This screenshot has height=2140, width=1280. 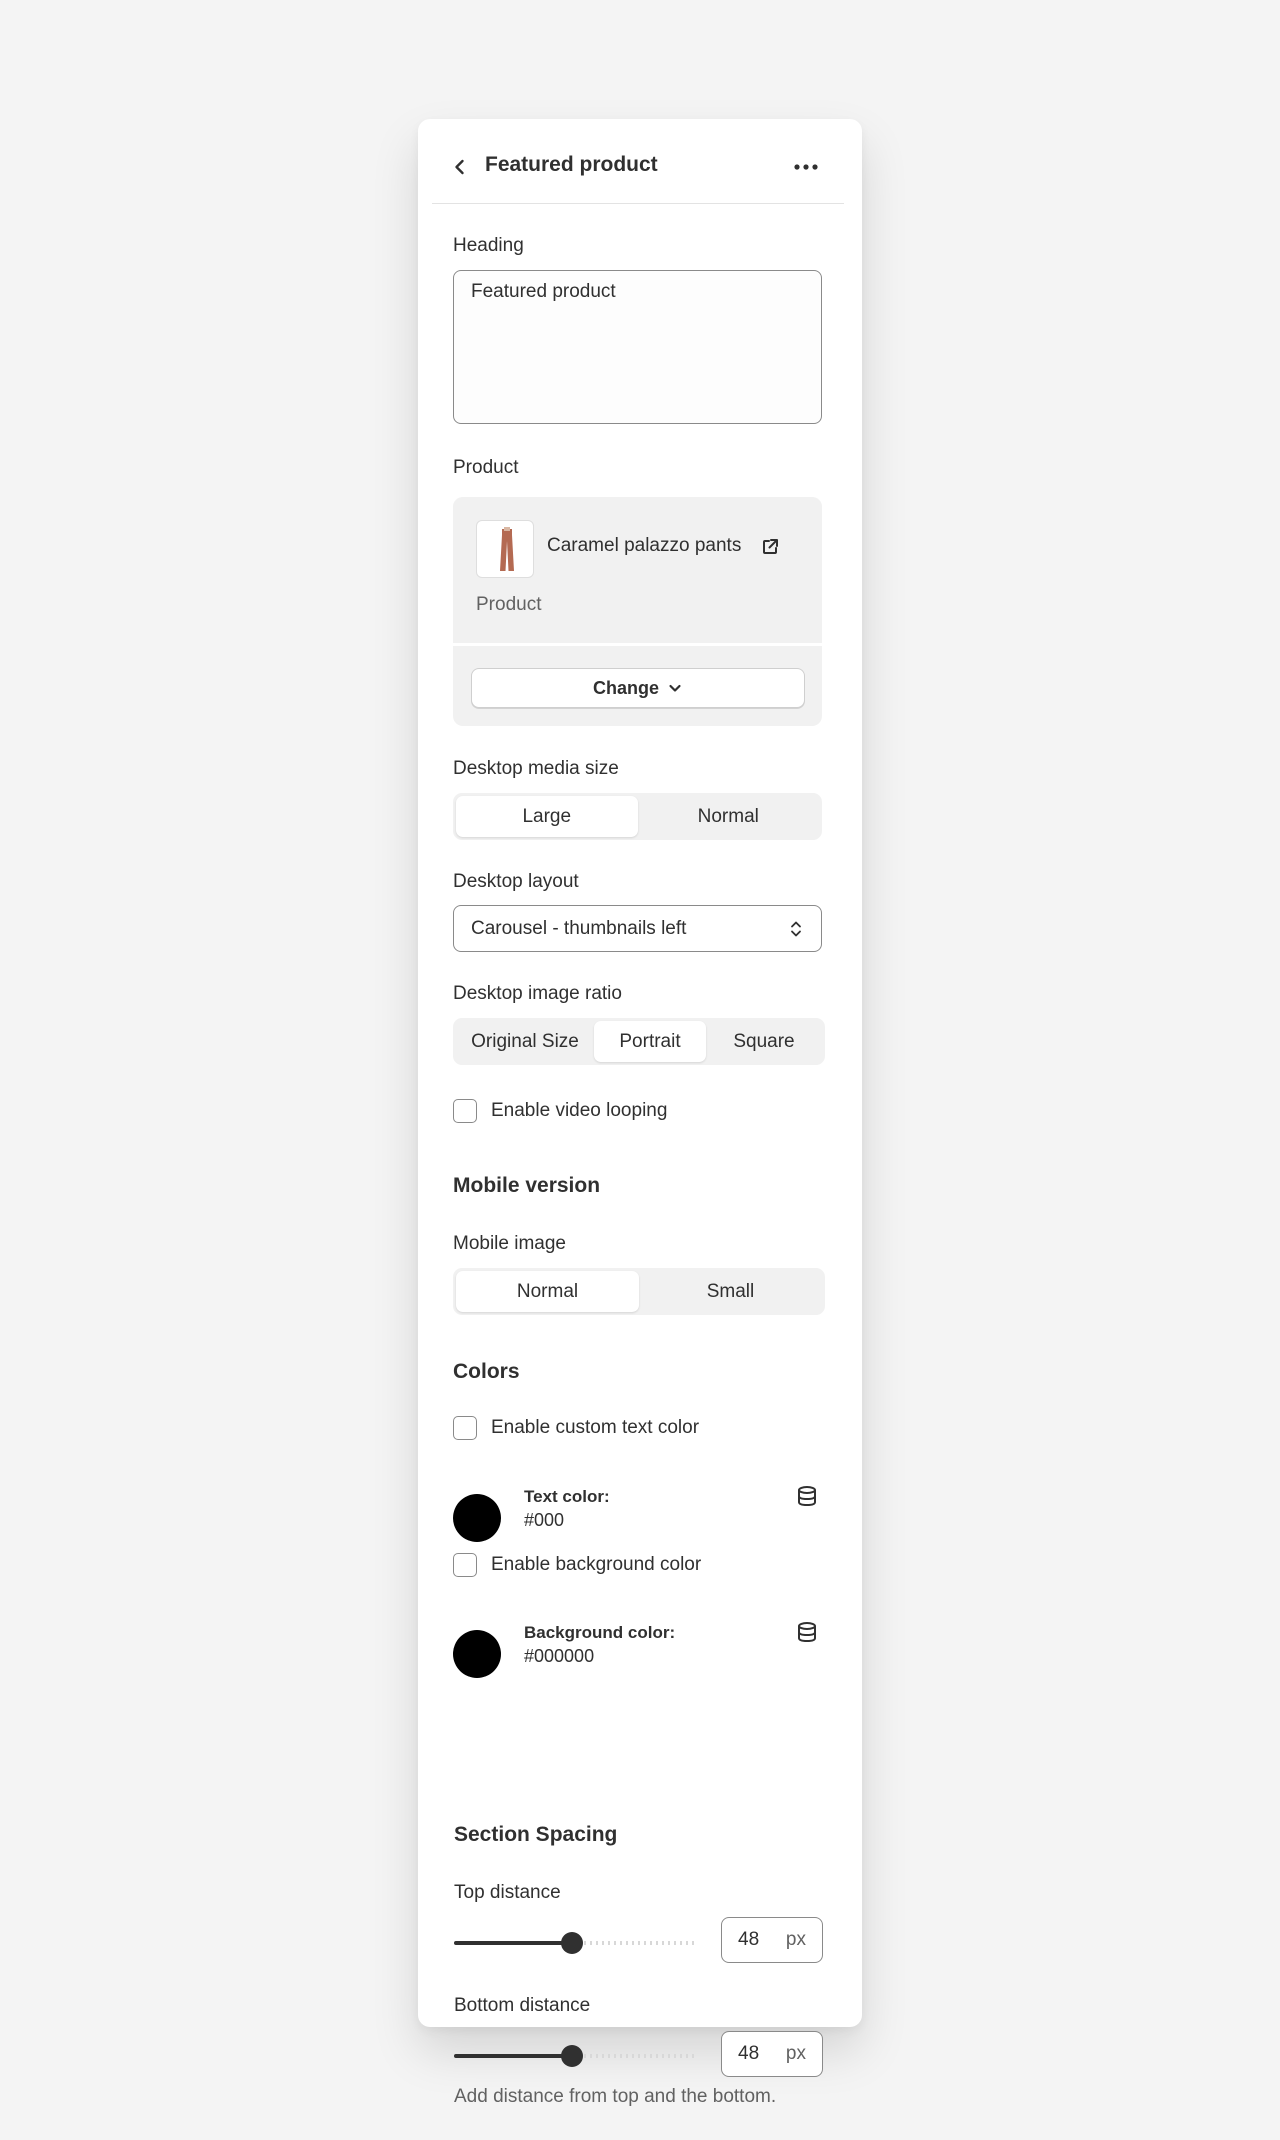 I want to click on chevron-left-icon, so click(x=459, y=167).